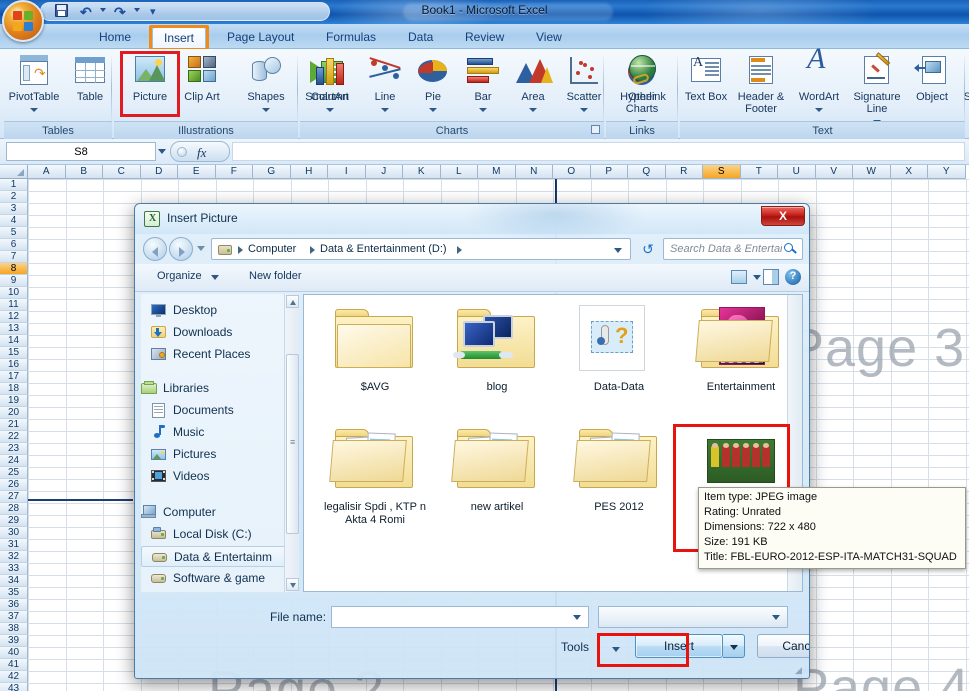  Describe the element at coordinates (347, 172) in the screenshot. I see `column-header-I: I` at that location.